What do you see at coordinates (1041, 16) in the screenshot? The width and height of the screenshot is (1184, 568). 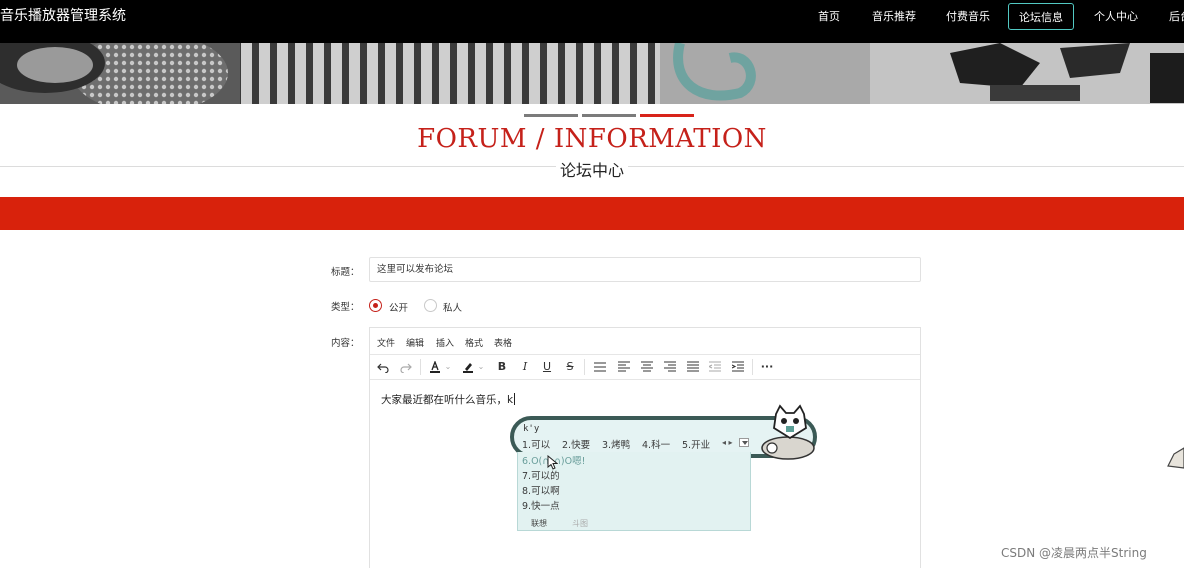 I see `nav-item-forum: 论坛信息` at bounding box center [1041, 16].